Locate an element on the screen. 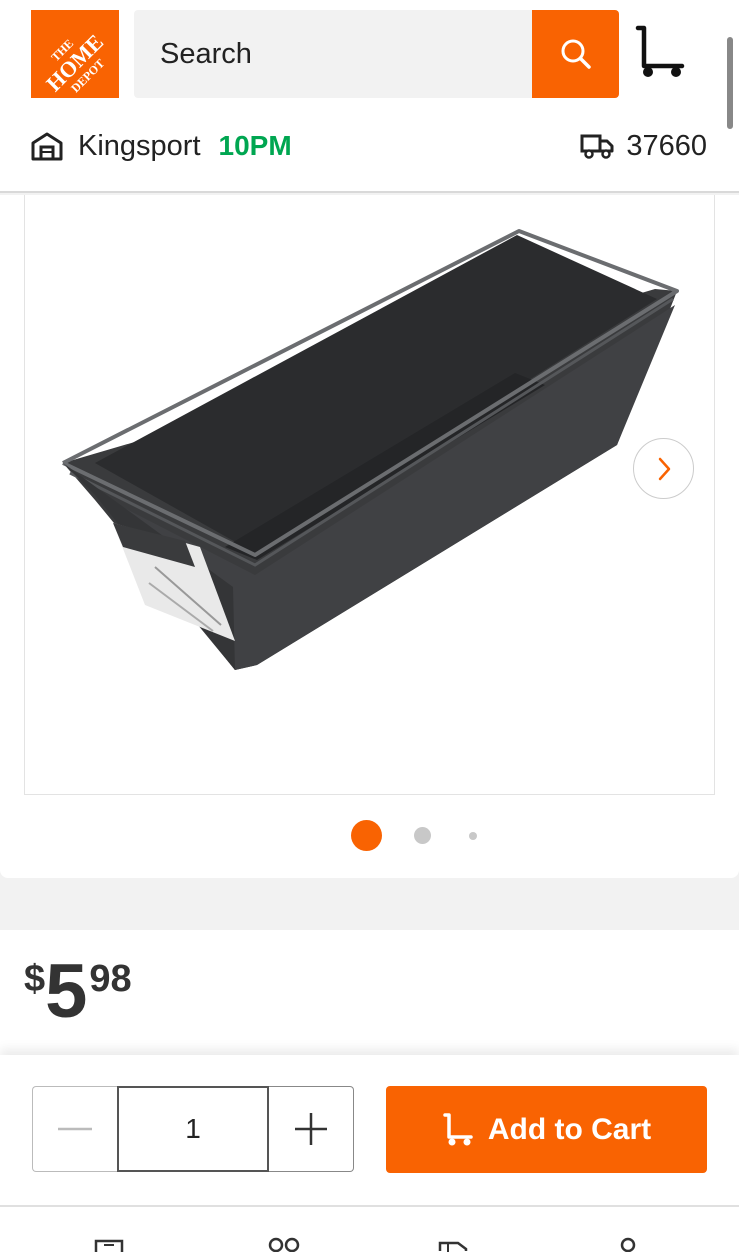 Image resolution: width=739 pixels, height=1252 pixels. chevron-right-icon is located at coordinates (664, 468).